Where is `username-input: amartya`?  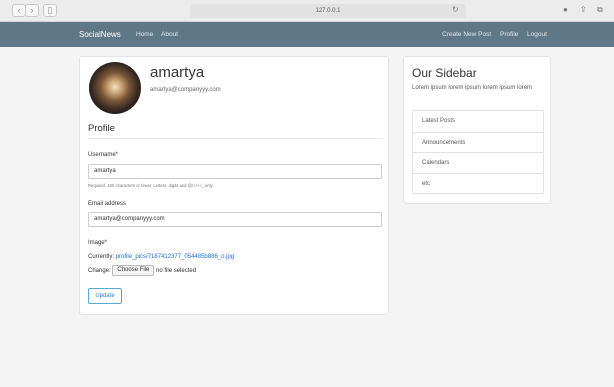
username-input: amartya is located at coordinates (235, 171).